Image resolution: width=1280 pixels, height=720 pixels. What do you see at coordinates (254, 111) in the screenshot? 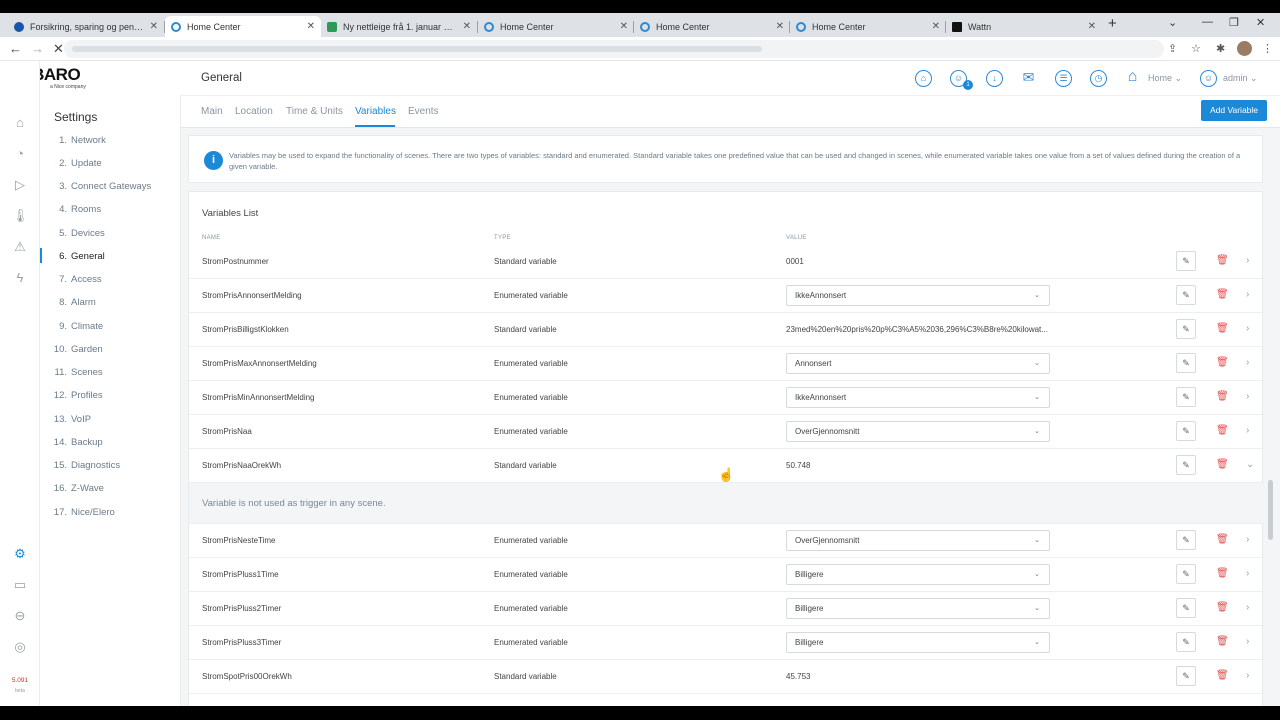
I see `tab-location: Location` at bounding box center [254, 111].